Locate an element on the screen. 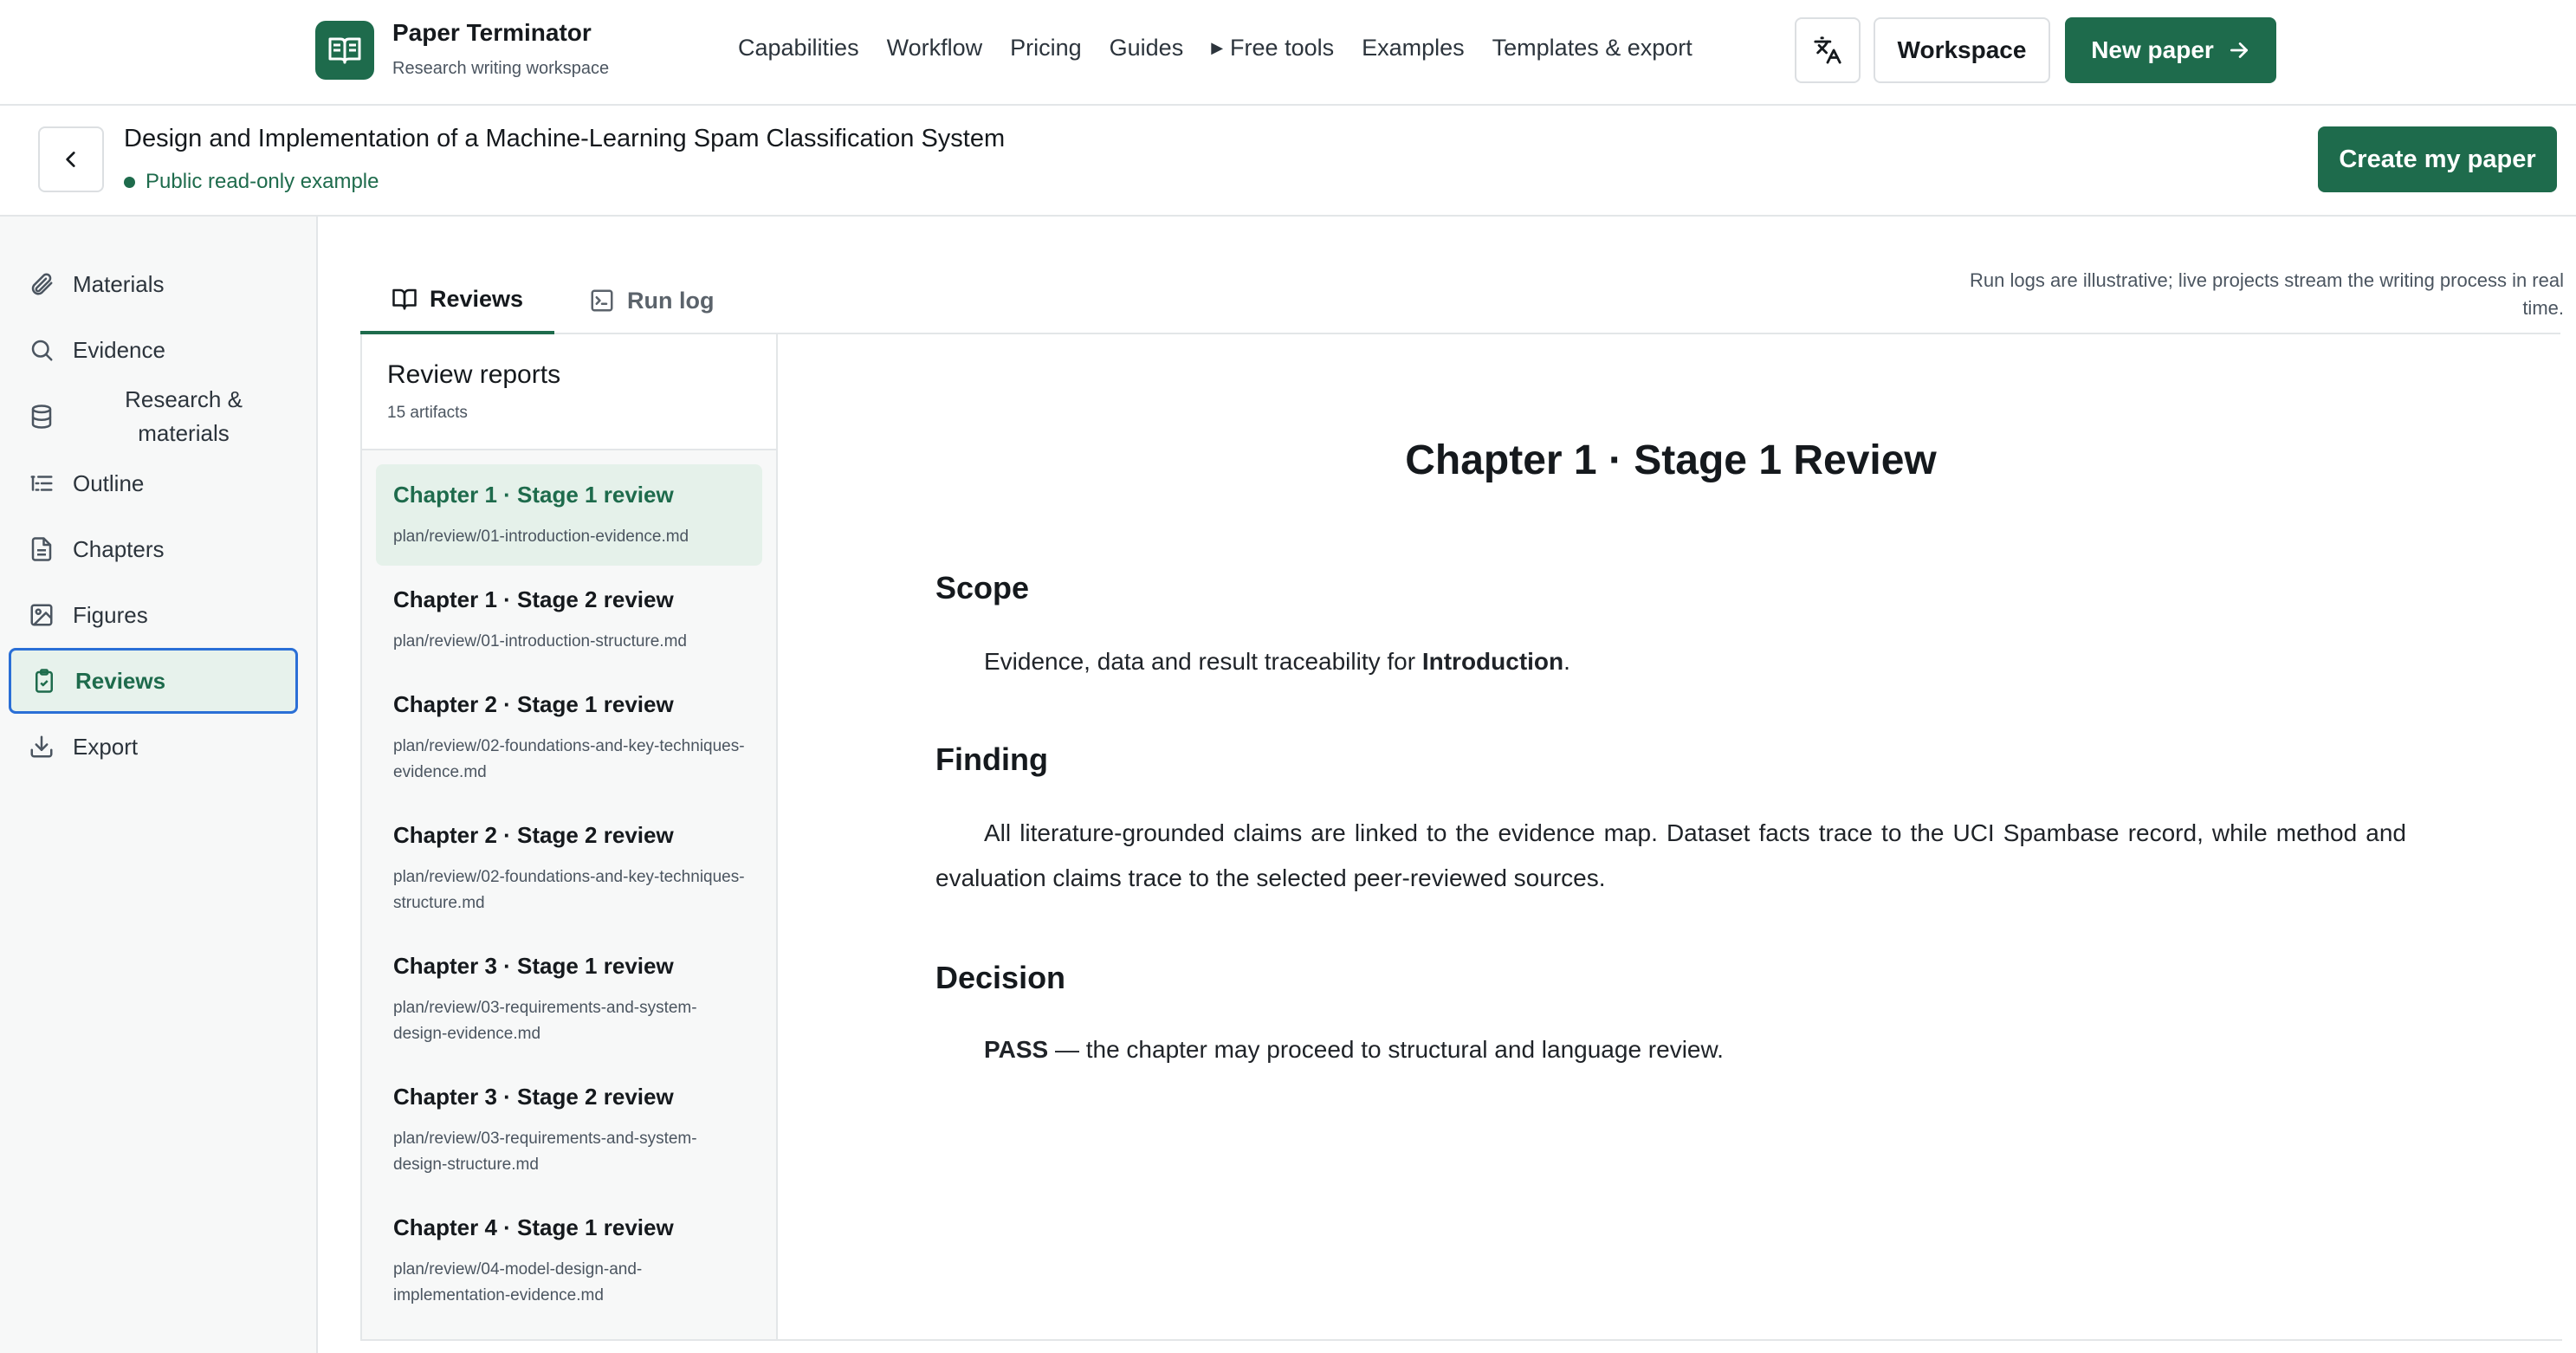 The image size is (2576, 1353). sidebar-item-research-materials: Research & materials is located at coordinates (153, 416).